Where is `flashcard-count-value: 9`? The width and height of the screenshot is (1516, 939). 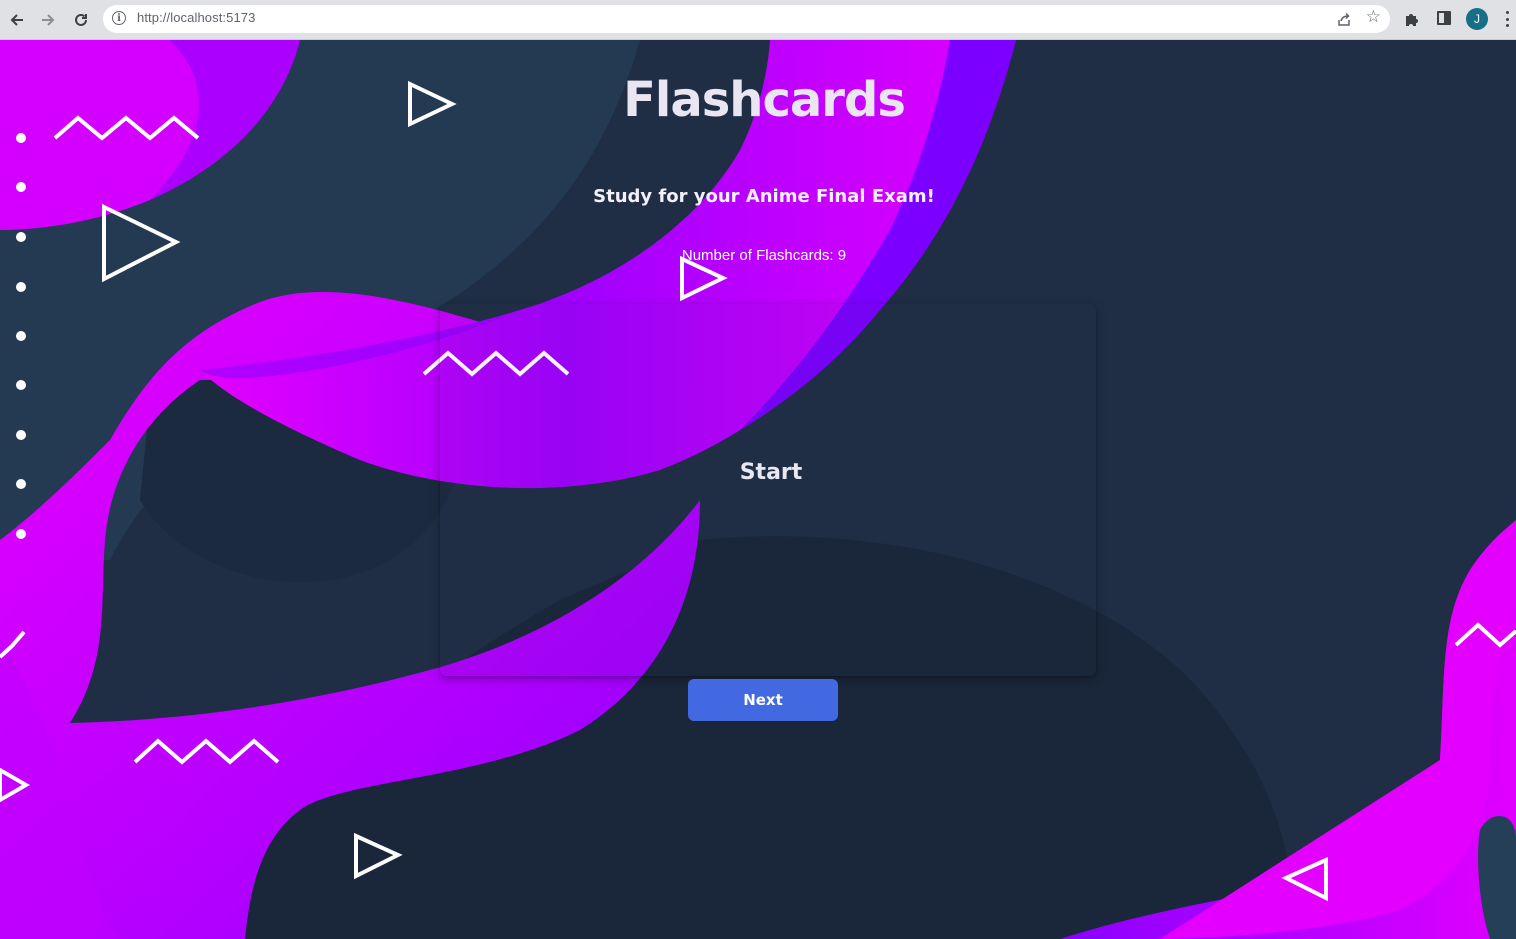
flashcard-count-value: 9 is located at coordinates (842, 255).